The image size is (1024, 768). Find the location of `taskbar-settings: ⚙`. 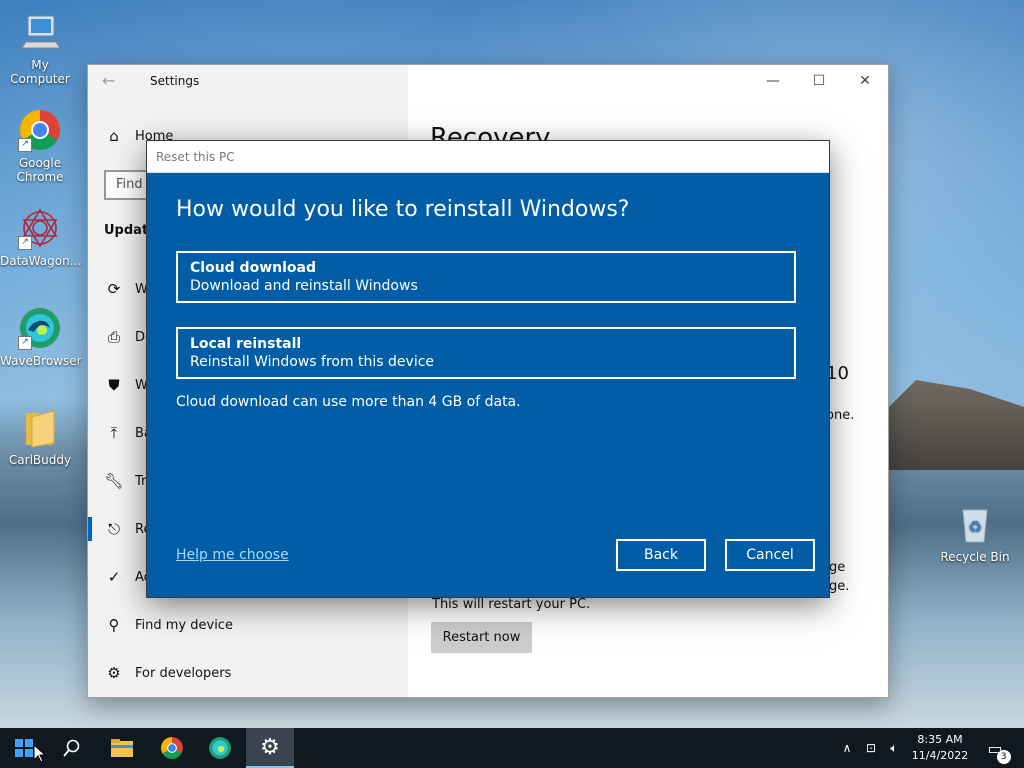

taskbar-settings: ⚙ is located at coordinates (270, 748).